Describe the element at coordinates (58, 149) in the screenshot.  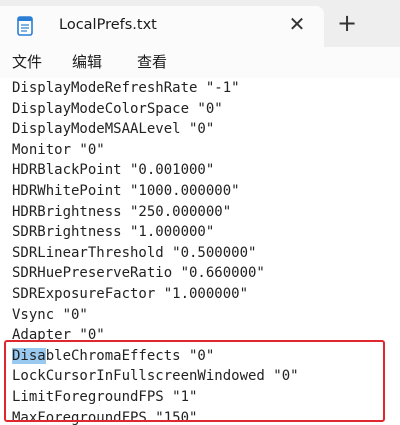
I see `text-line: Monitor "0"` at that location.